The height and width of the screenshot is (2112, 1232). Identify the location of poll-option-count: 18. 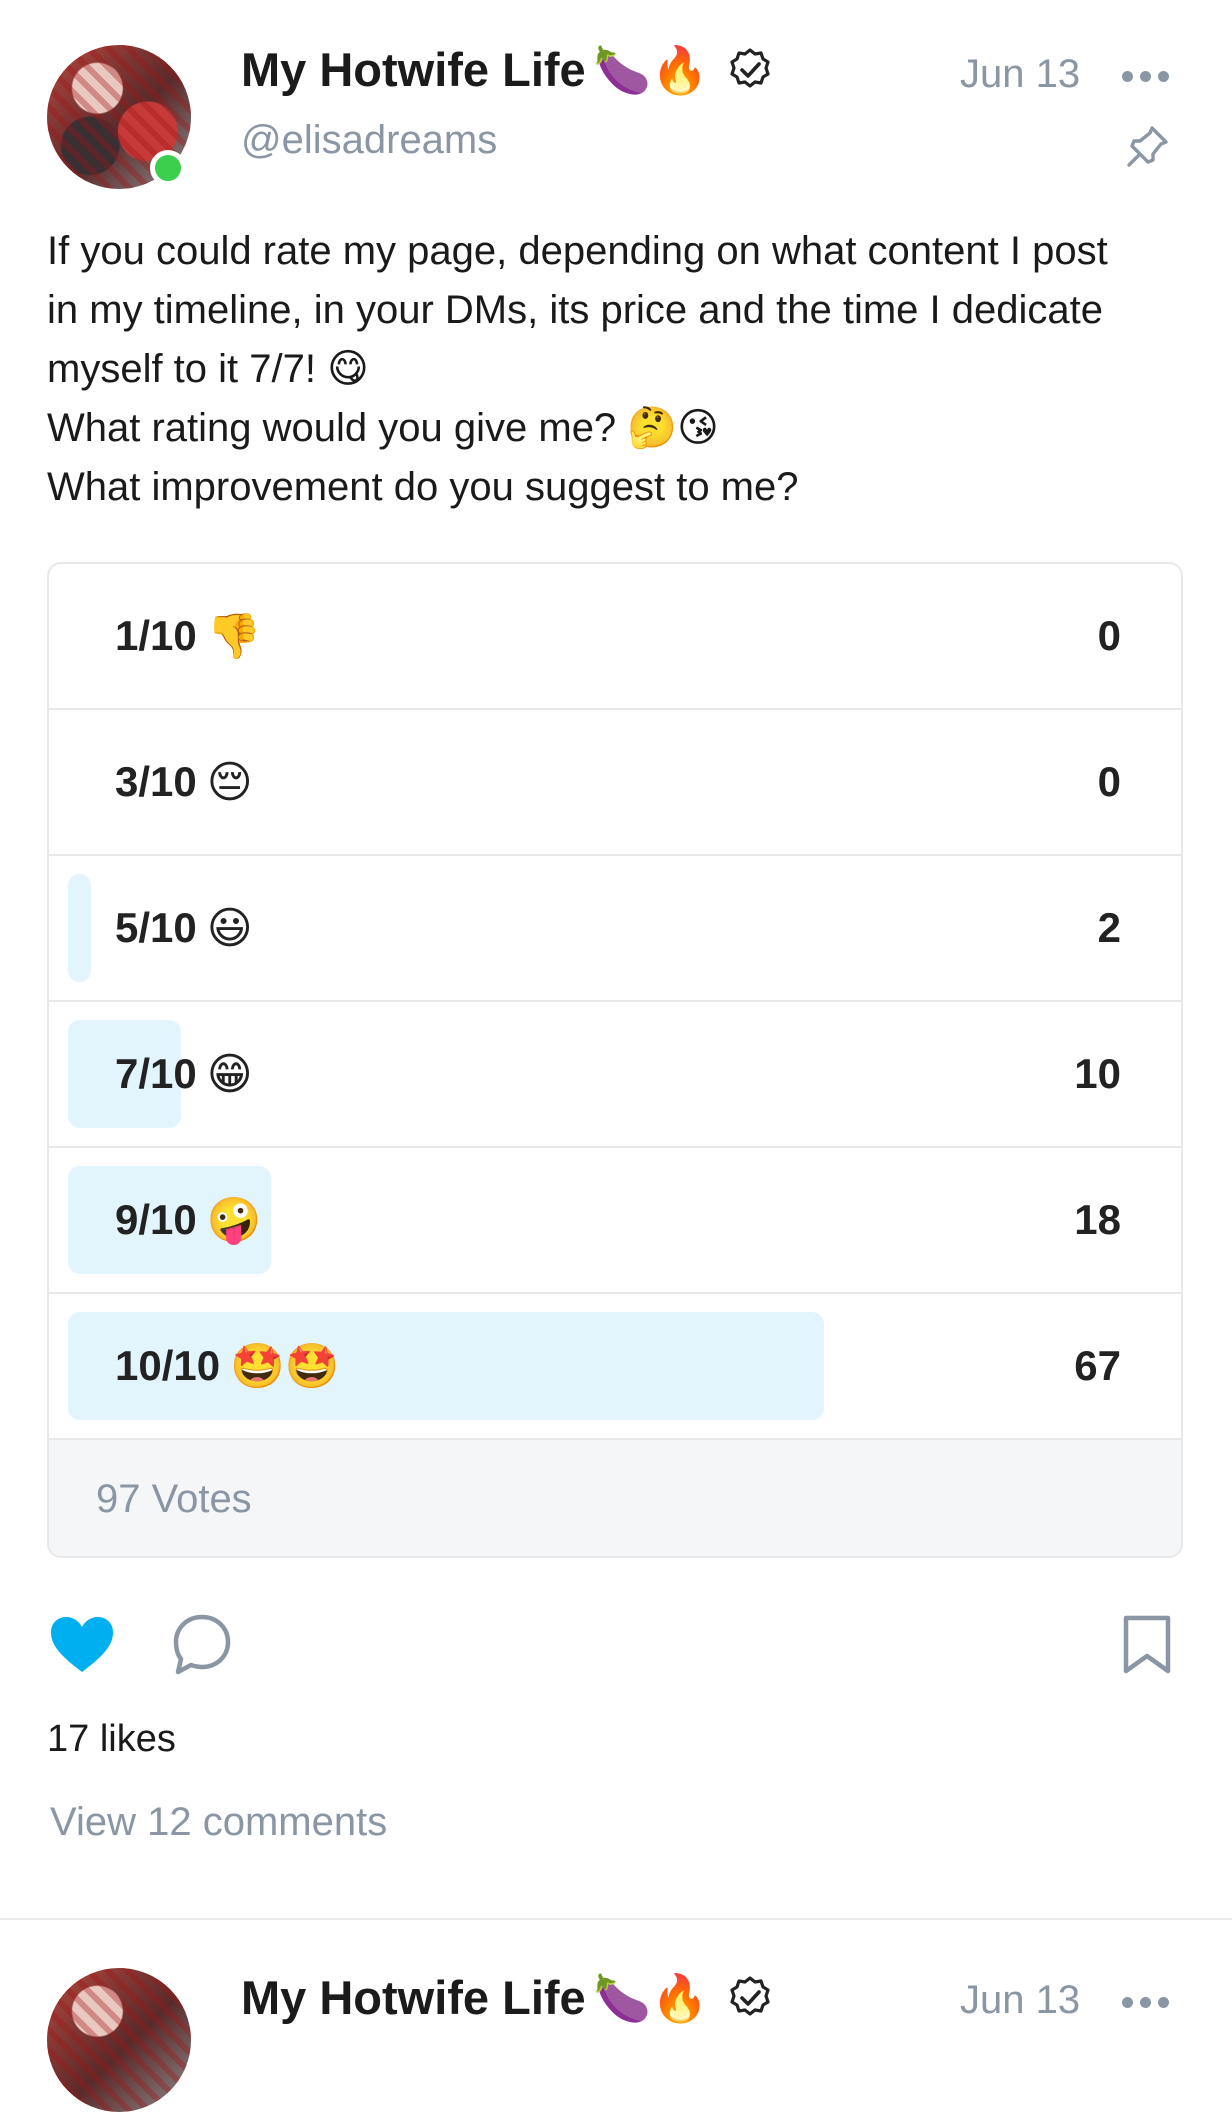
(1097, 1219).